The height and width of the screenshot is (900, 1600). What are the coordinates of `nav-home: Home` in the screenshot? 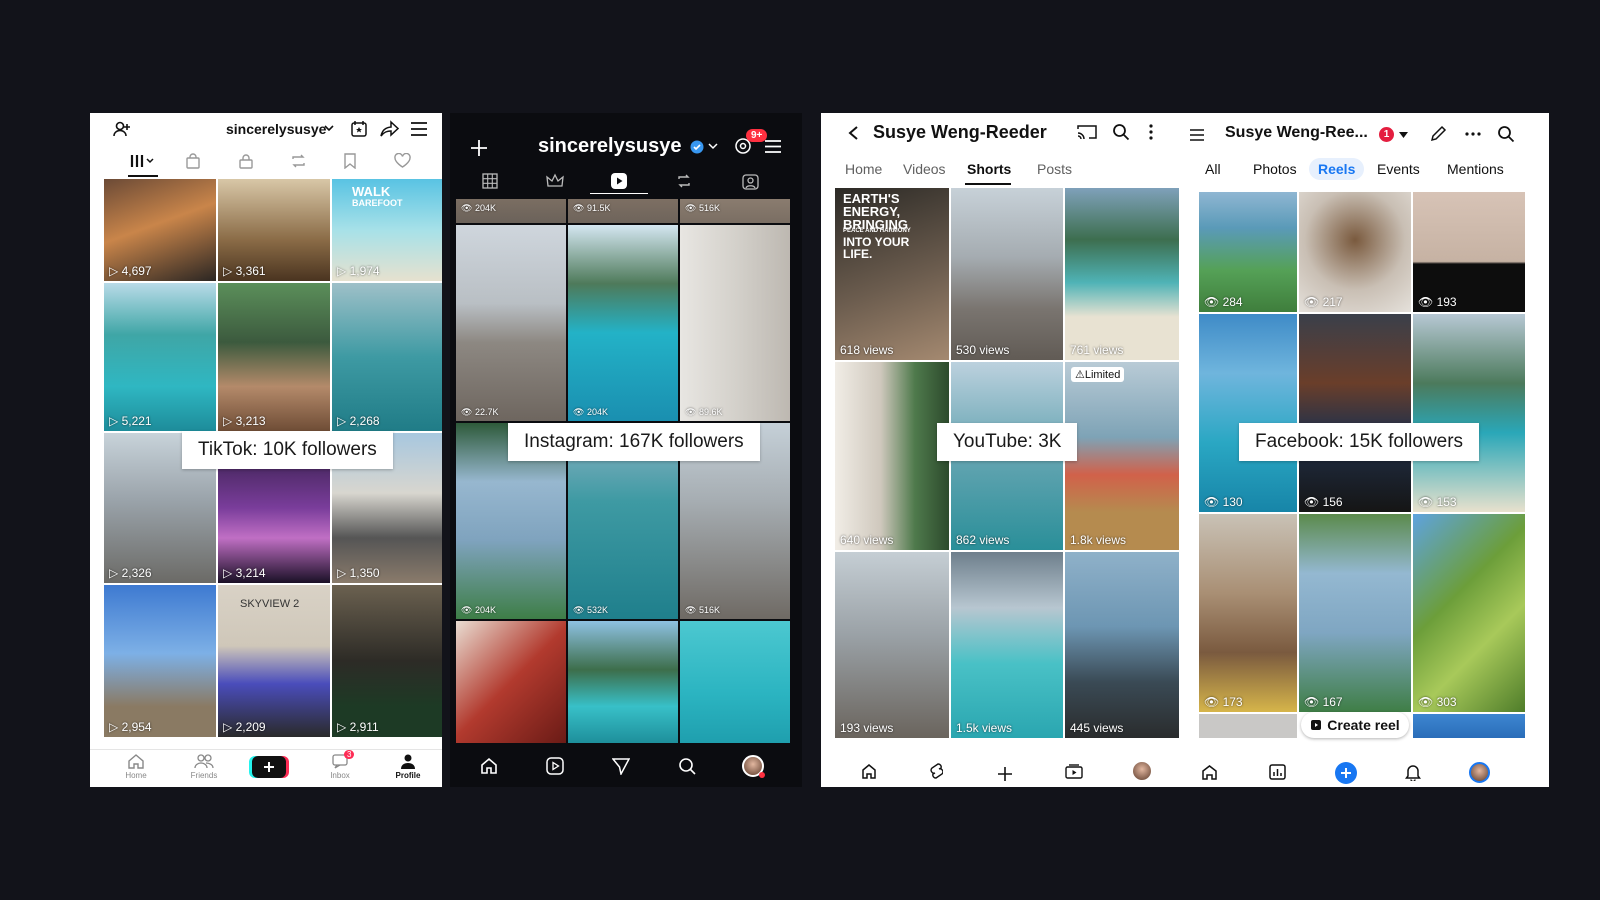 It's located at (136, 766).